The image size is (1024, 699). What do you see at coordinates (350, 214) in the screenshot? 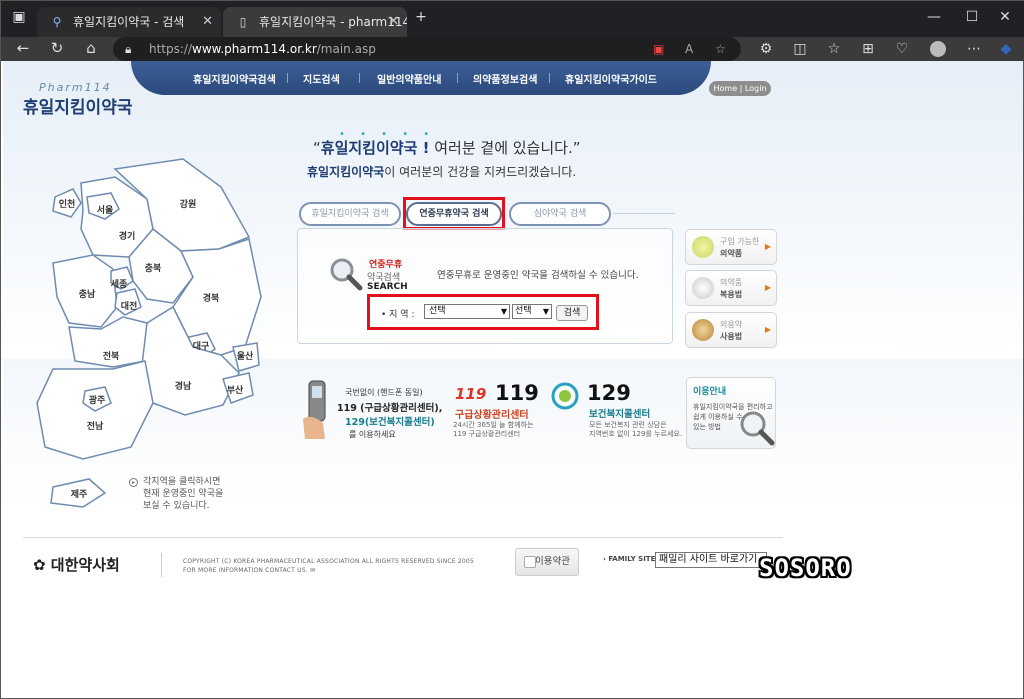
I see `tab-holiday-pharmacy: 휴일지킴이약국 검색` at bounding box center [350, 214].